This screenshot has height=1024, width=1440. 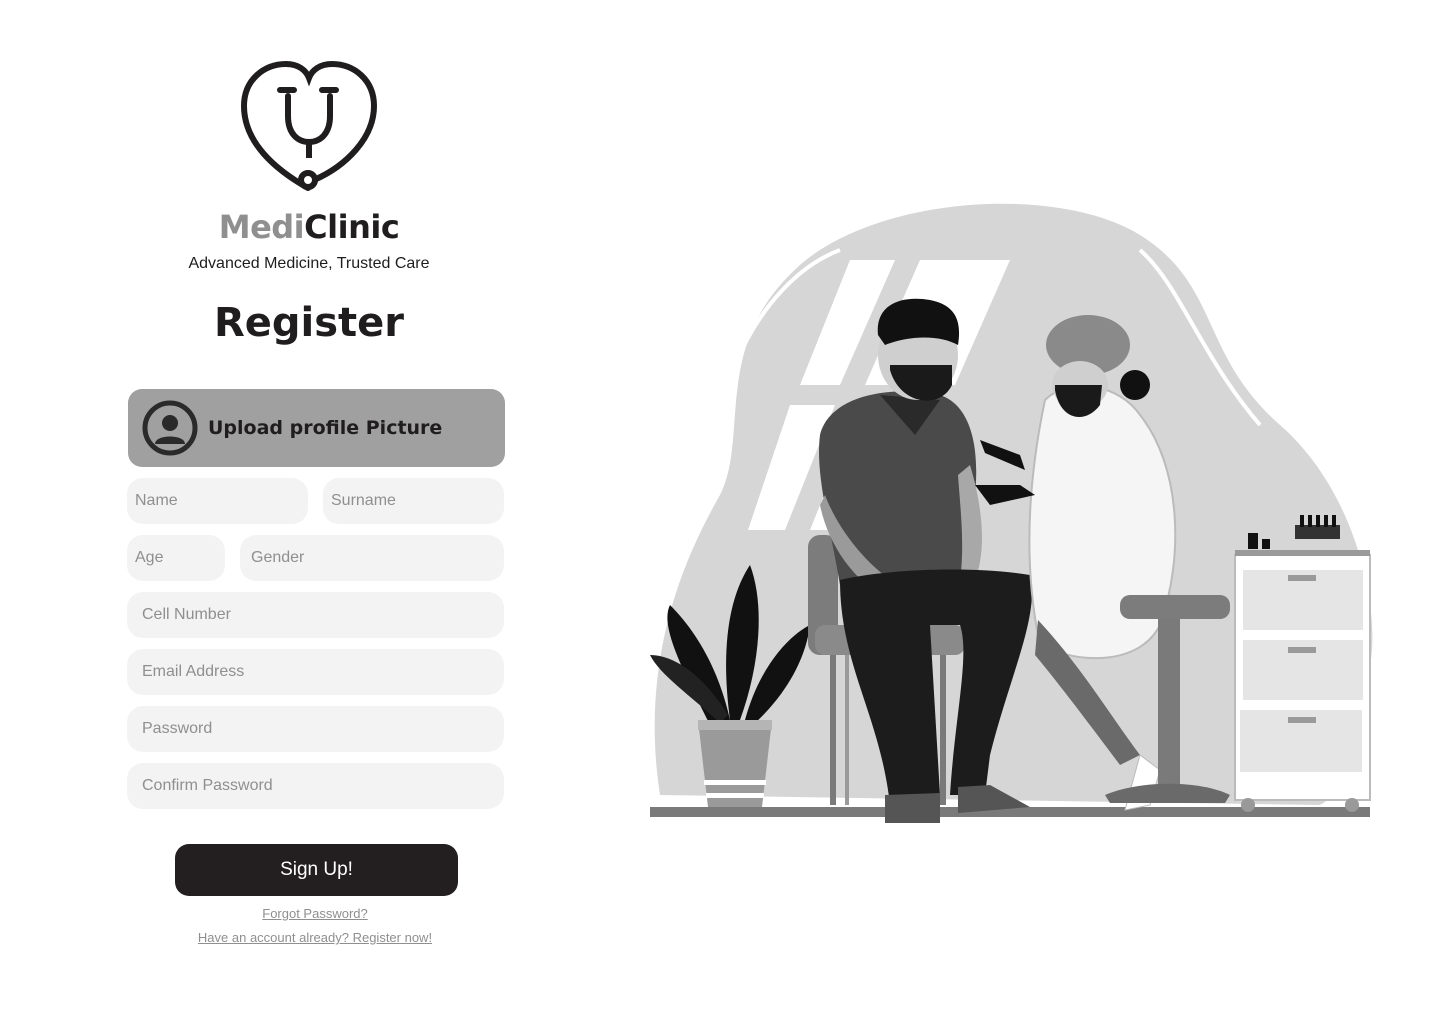 What do you see at coordinates (315, 672) in the screenshot?
I see `email-input` at bounding box center [315, 672].